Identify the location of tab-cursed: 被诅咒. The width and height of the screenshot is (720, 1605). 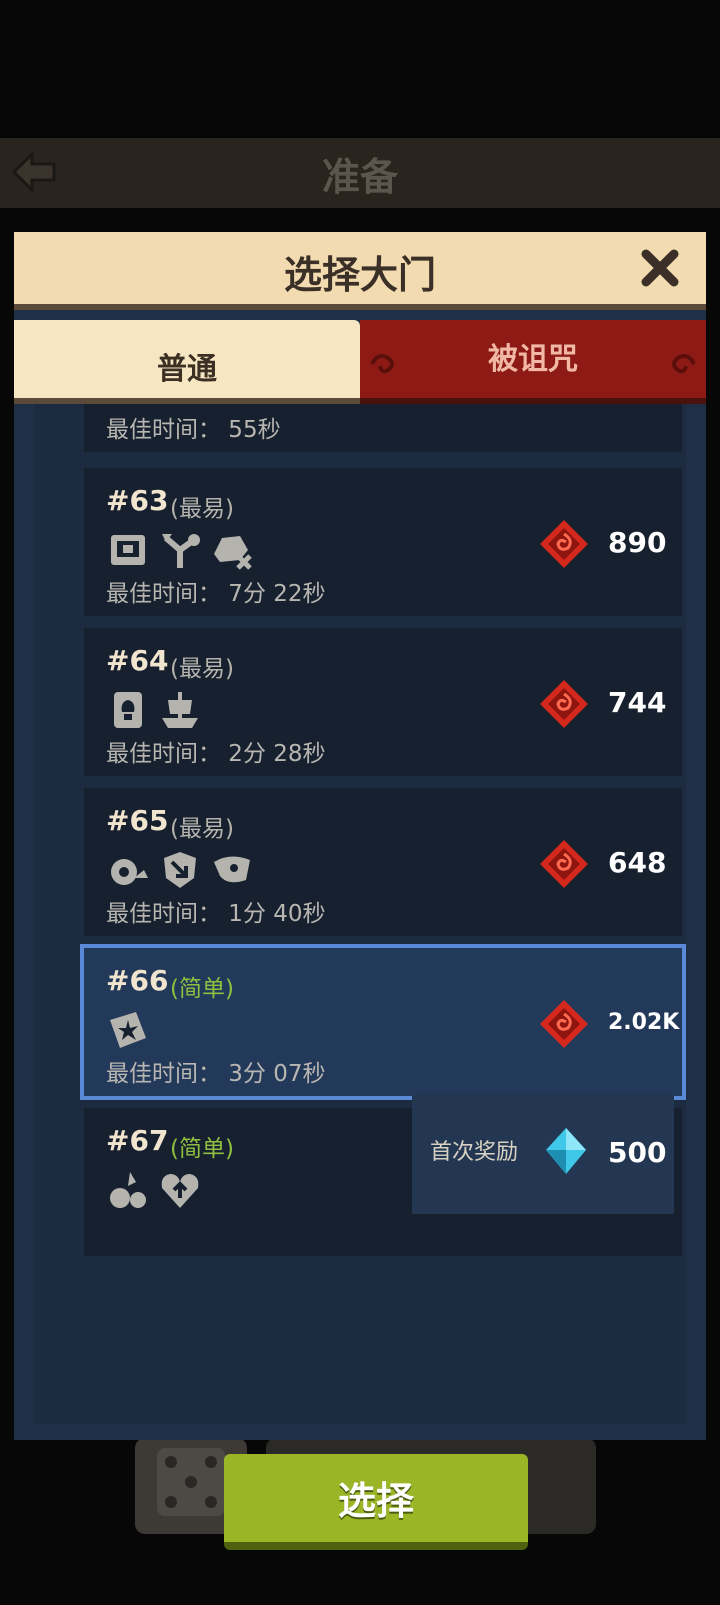
(533, 362).